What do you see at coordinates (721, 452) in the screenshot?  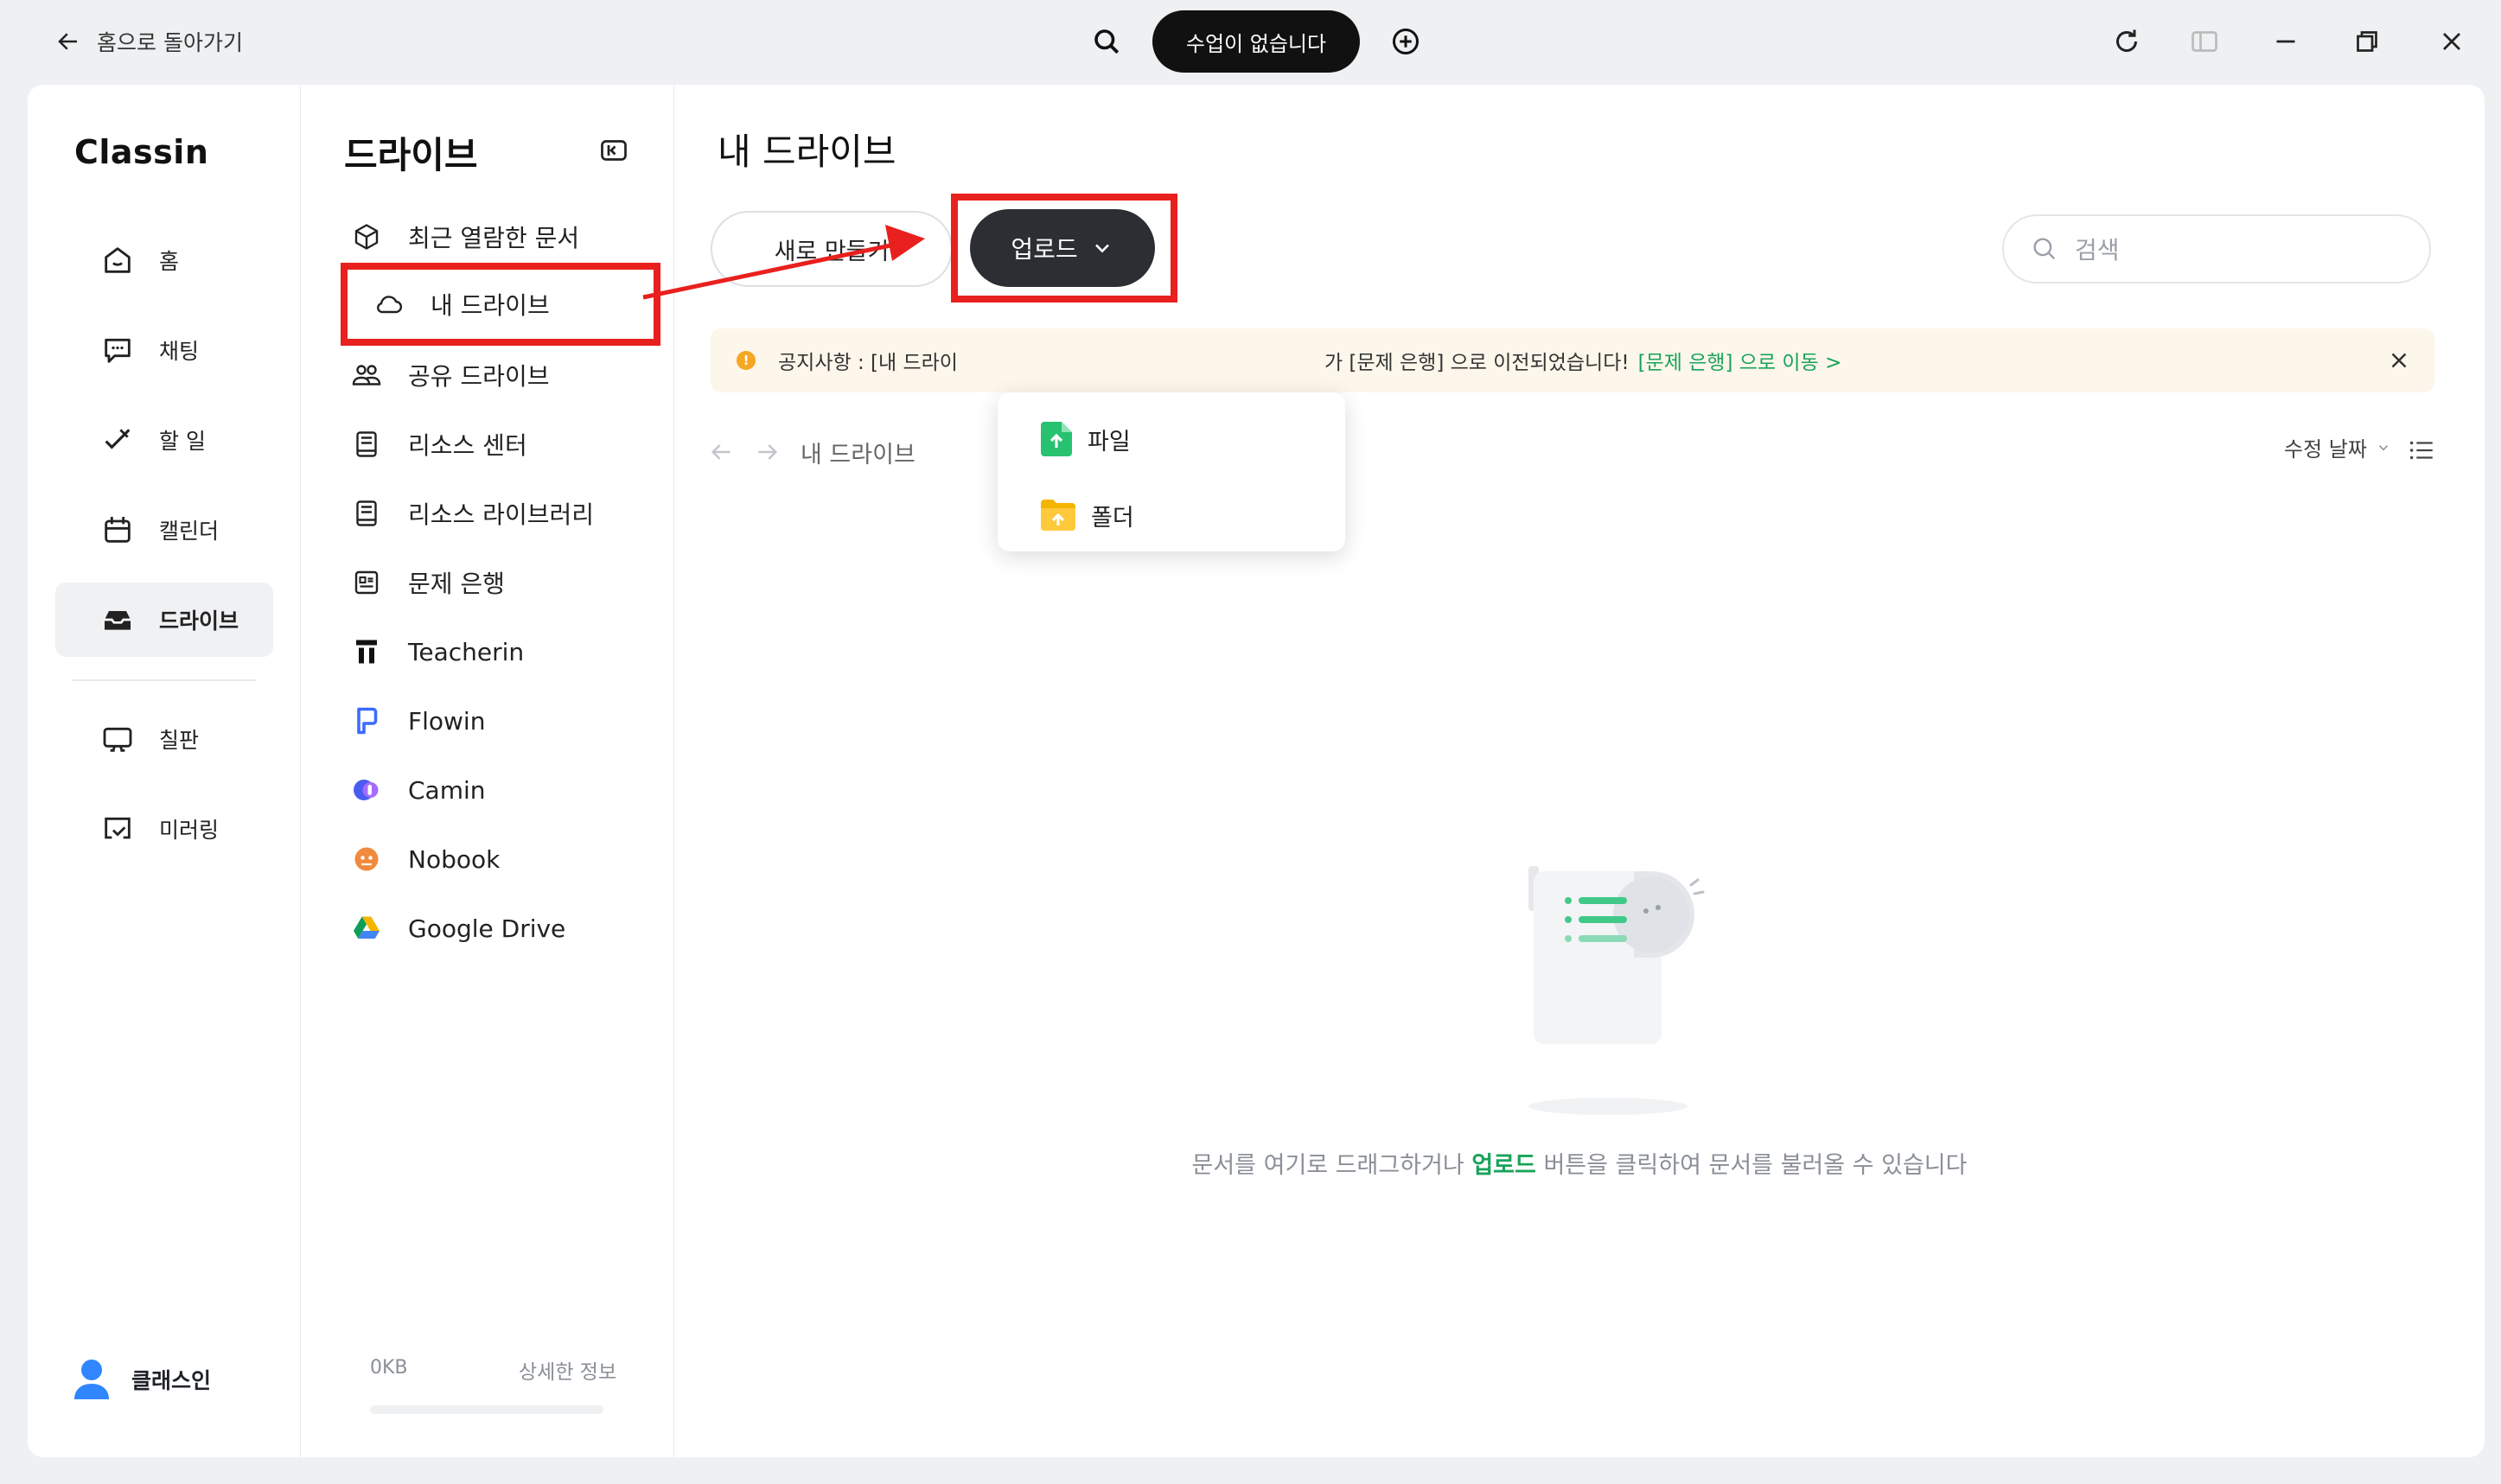 I see `back-arrow-icon` at bounding box center [721, 452].